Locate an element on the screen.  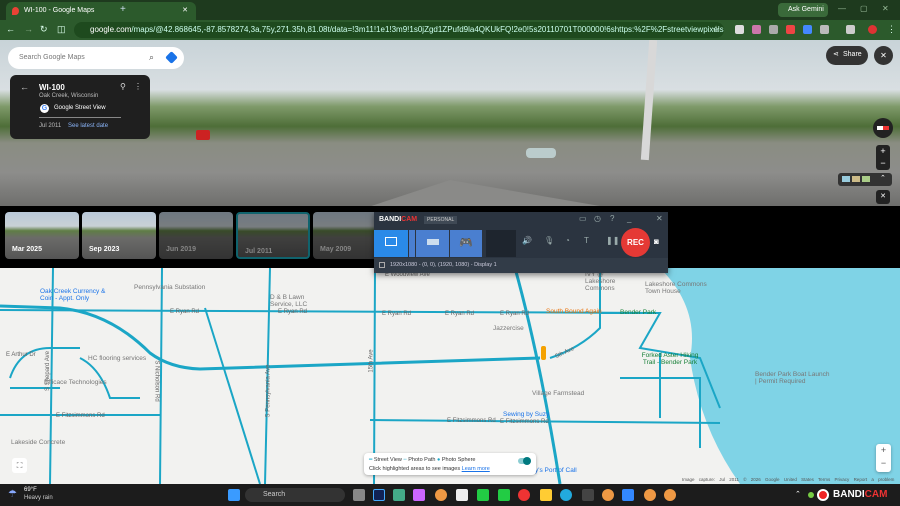
task-view-icon is located at coordinates (359, 495).